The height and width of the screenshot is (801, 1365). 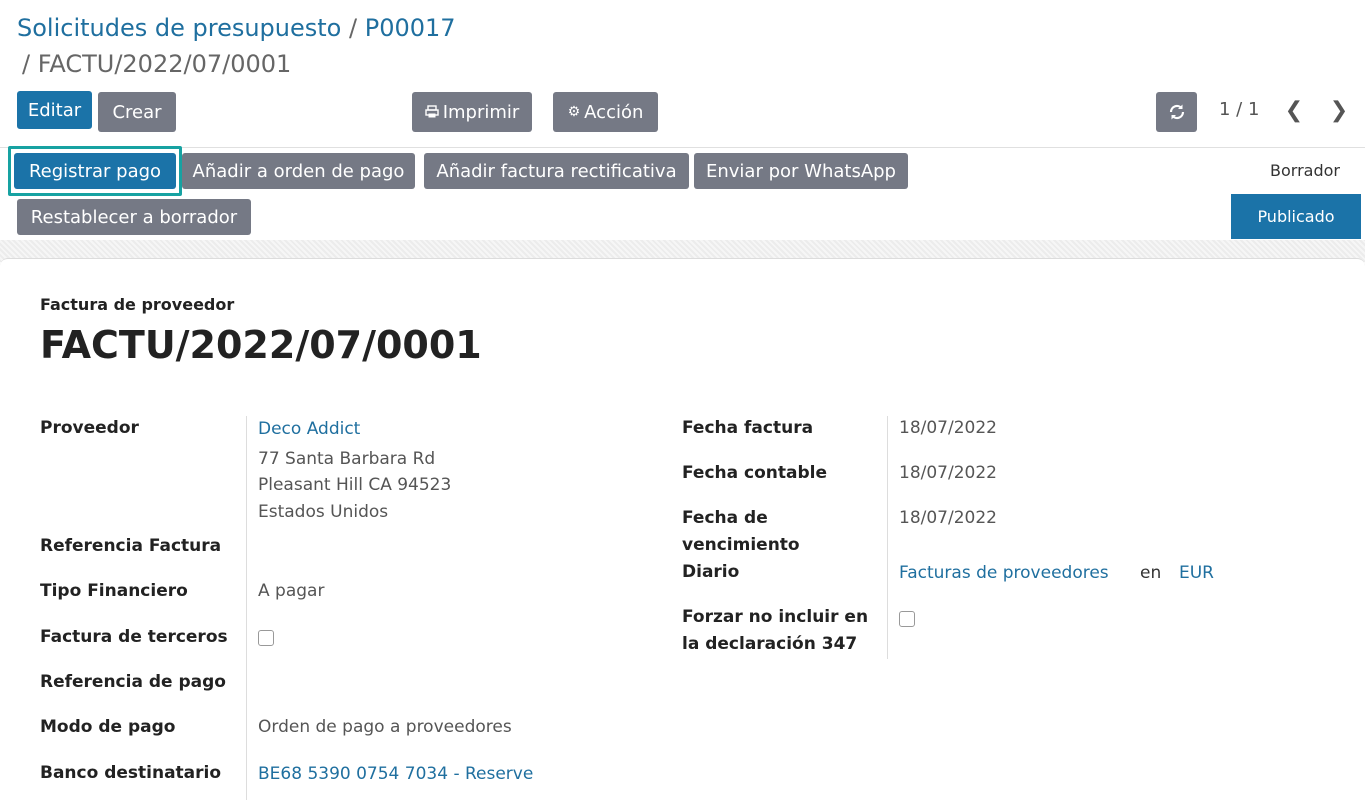 What do you see at coordinates (614, 112) in the screenshot?
I see `action-label: Acción` at bounding box center [614, 112].